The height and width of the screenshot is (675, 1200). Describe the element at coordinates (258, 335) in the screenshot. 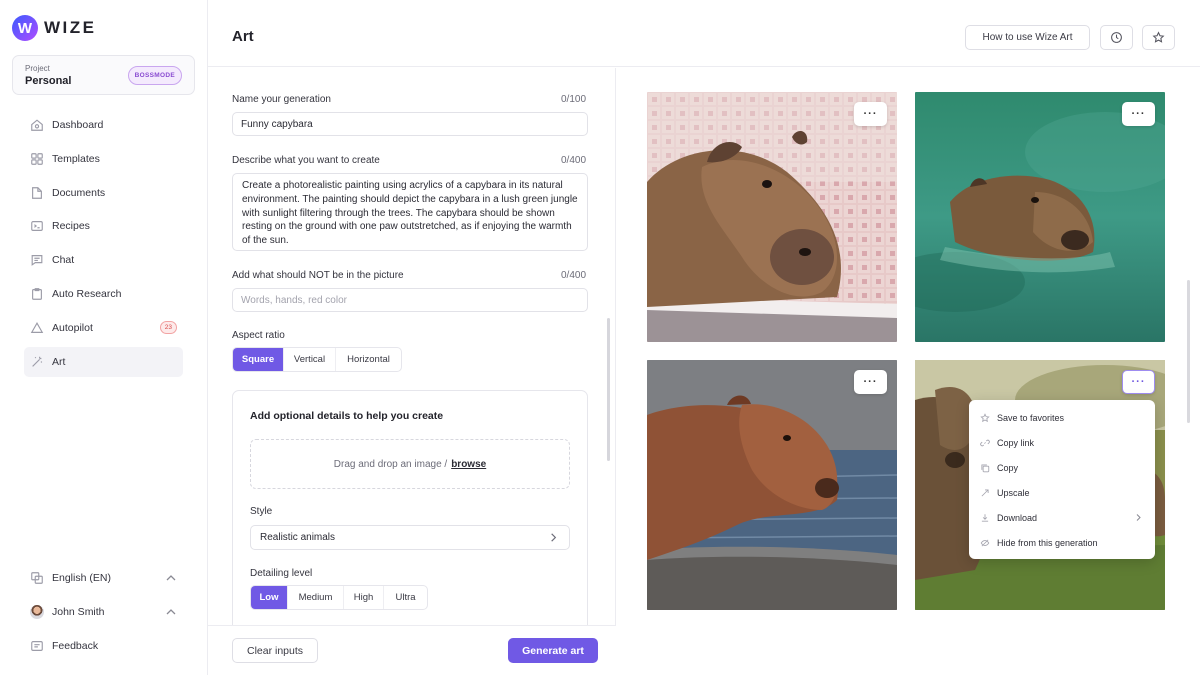

I see `aspect-ratio-label: Aspect ratio` at that location.